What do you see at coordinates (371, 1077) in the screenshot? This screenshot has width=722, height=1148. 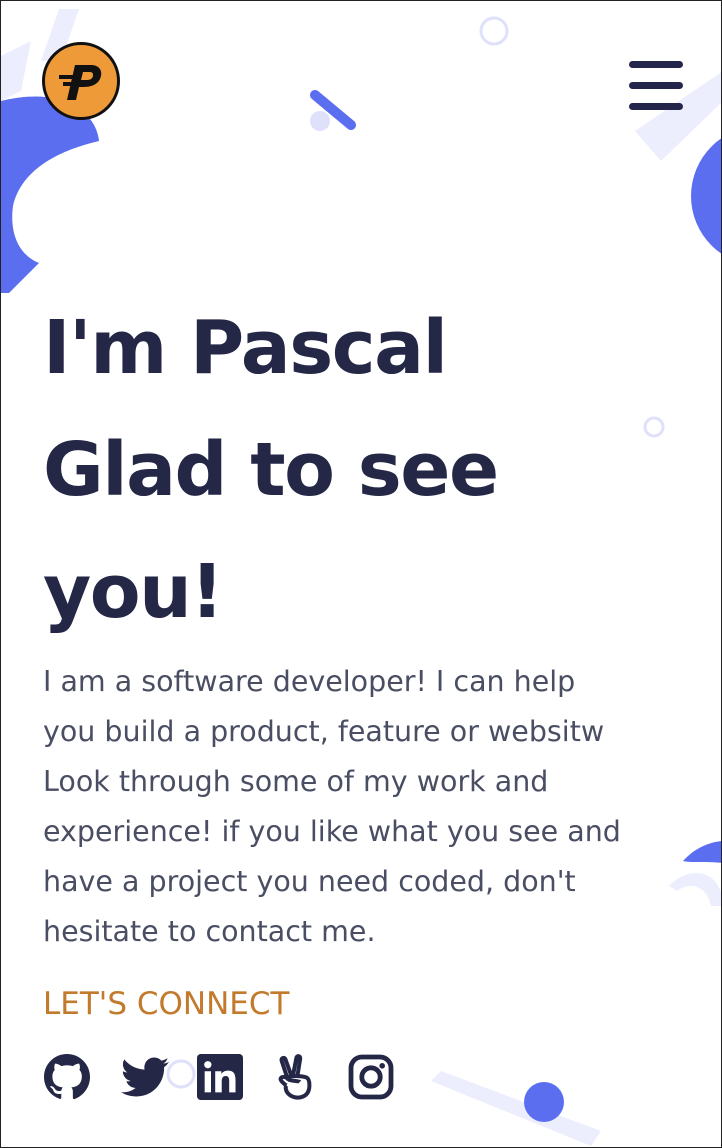 I see `instagram-icon` at bounding box center [371, 1077].